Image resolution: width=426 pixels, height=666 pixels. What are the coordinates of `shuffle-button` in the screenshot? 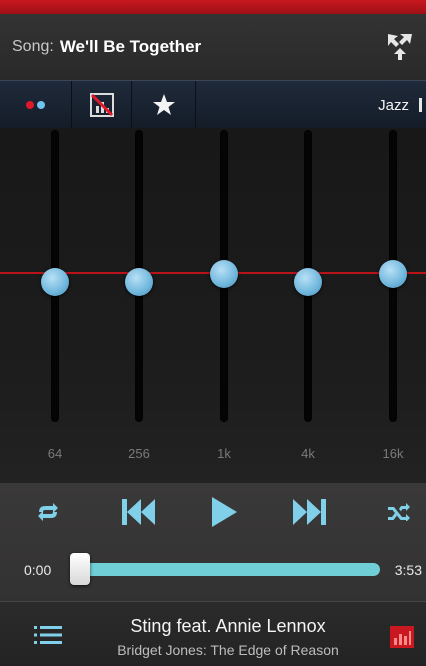 It's located at (399, 512).